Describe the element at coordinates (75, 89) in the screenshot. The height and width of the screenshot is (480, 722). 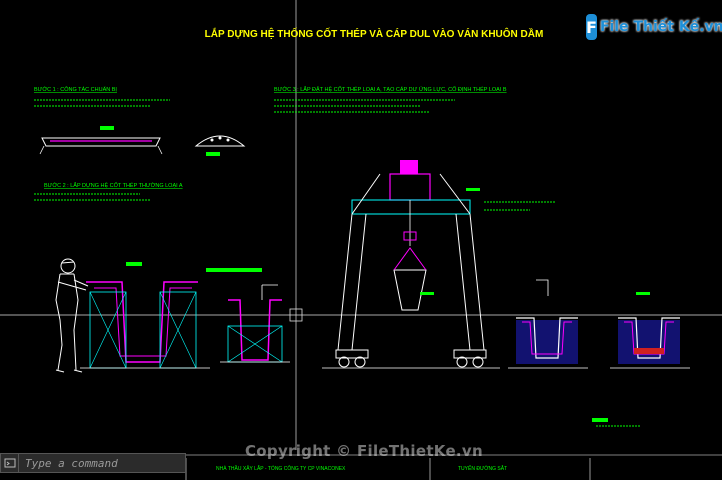
I see `step1-heading: BƯỚC 1 : CÔNG TÁC CHUẨN BỊ` at that location.